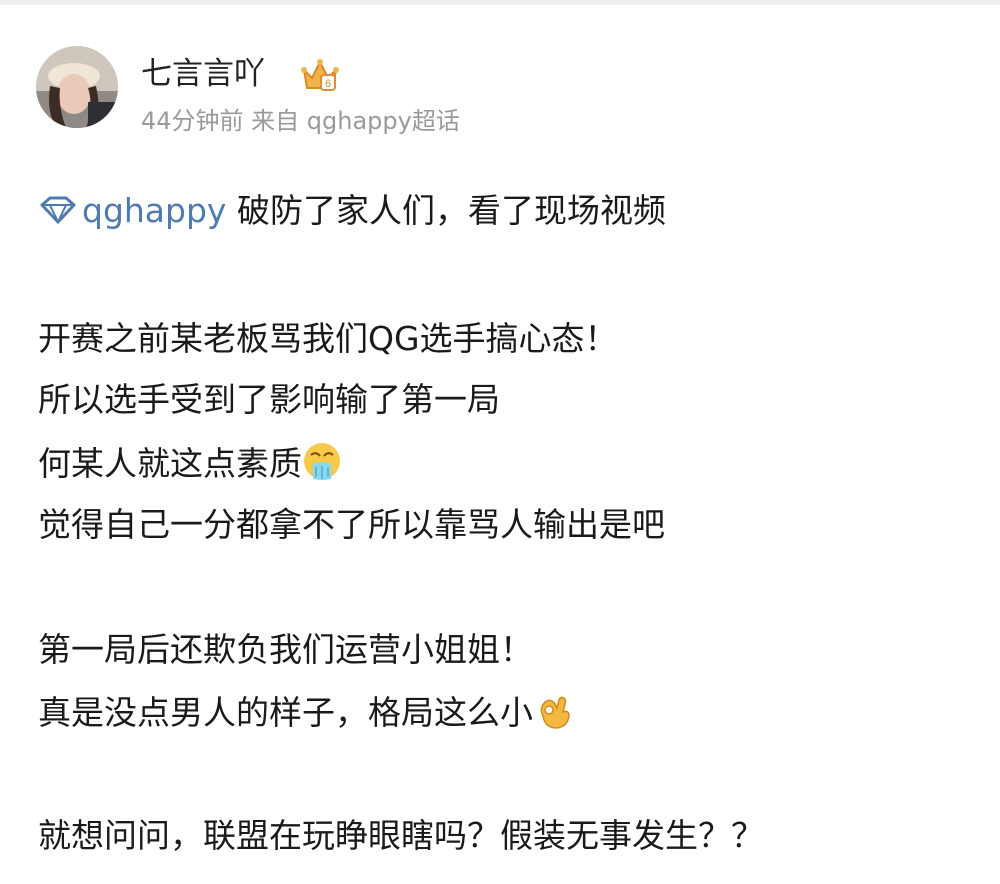 Image resolution: width=1000 pixels, height=884 pixels. Describe the element at coordinates (500, 2) in the screenshot. I see `top-divider` at that location.